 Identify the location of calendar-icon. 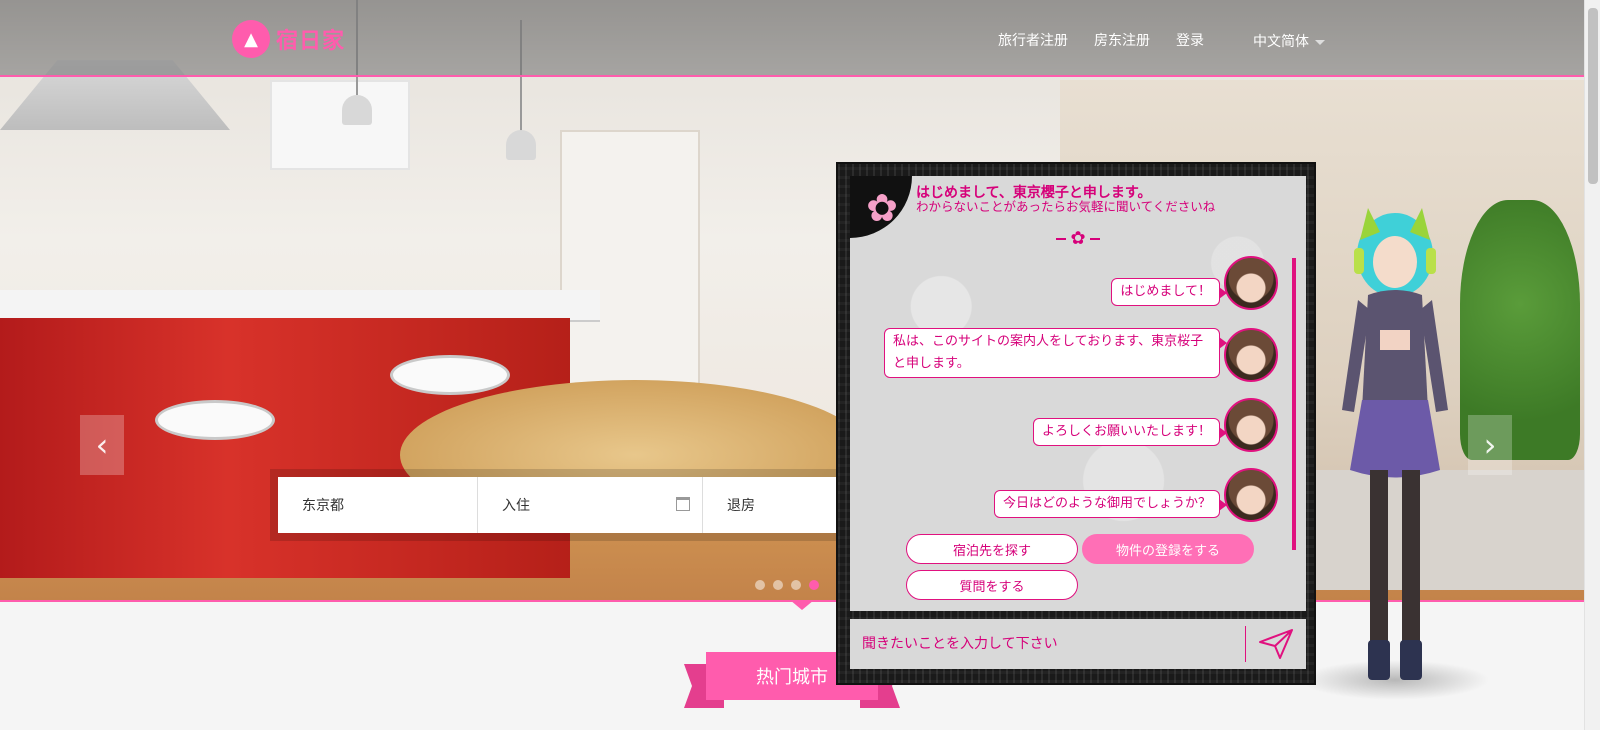
(683, 504).